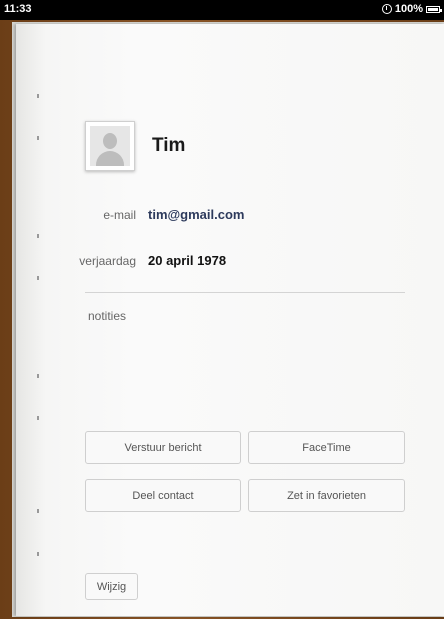 The height and width of the screenshot is (619, 444). I want to click on status-time: 11:33, so click(18, 9).